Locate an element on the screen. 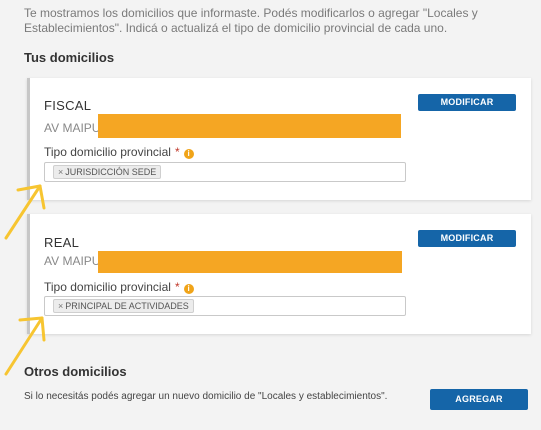 This screenshot has height=430, width=541. card-title: FISCAL is located at coordinates (68, 105).